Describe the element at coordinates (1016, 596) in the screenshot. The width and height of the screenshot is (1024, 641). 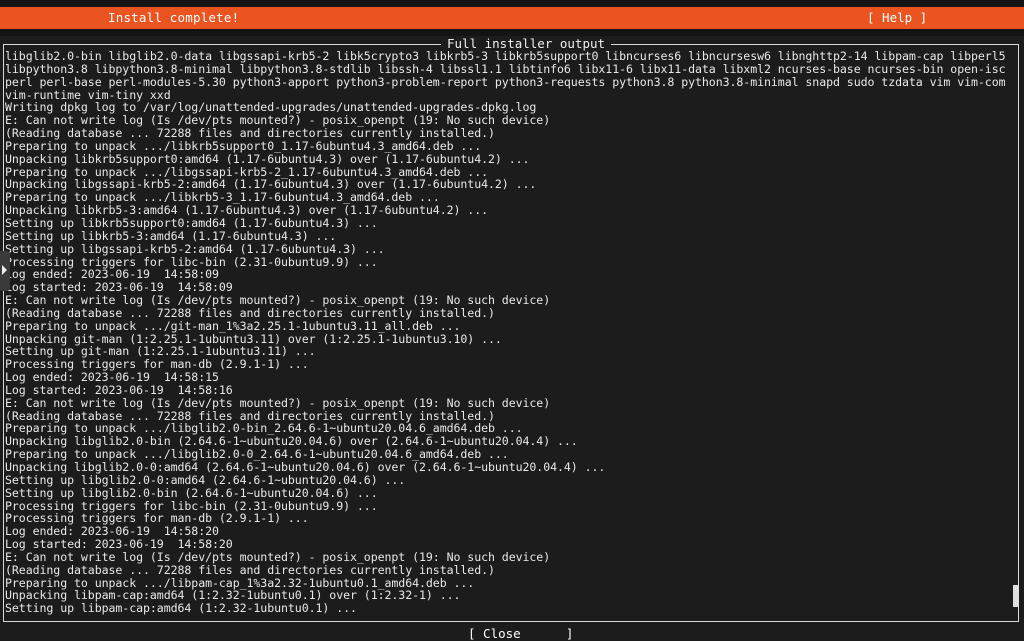
I see `scrollbar-thumb` at that location.